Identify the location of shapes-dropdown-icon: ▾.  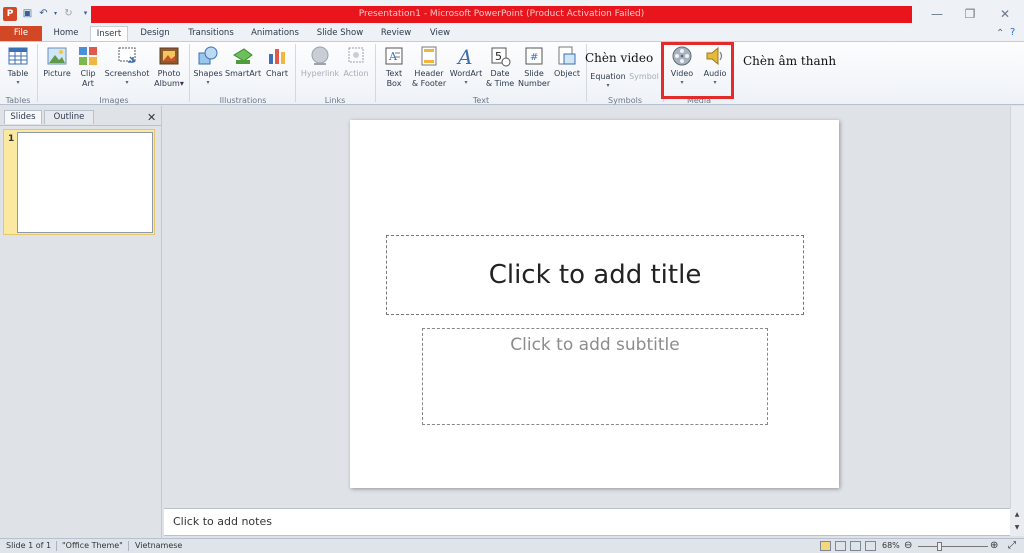
(208, 82).